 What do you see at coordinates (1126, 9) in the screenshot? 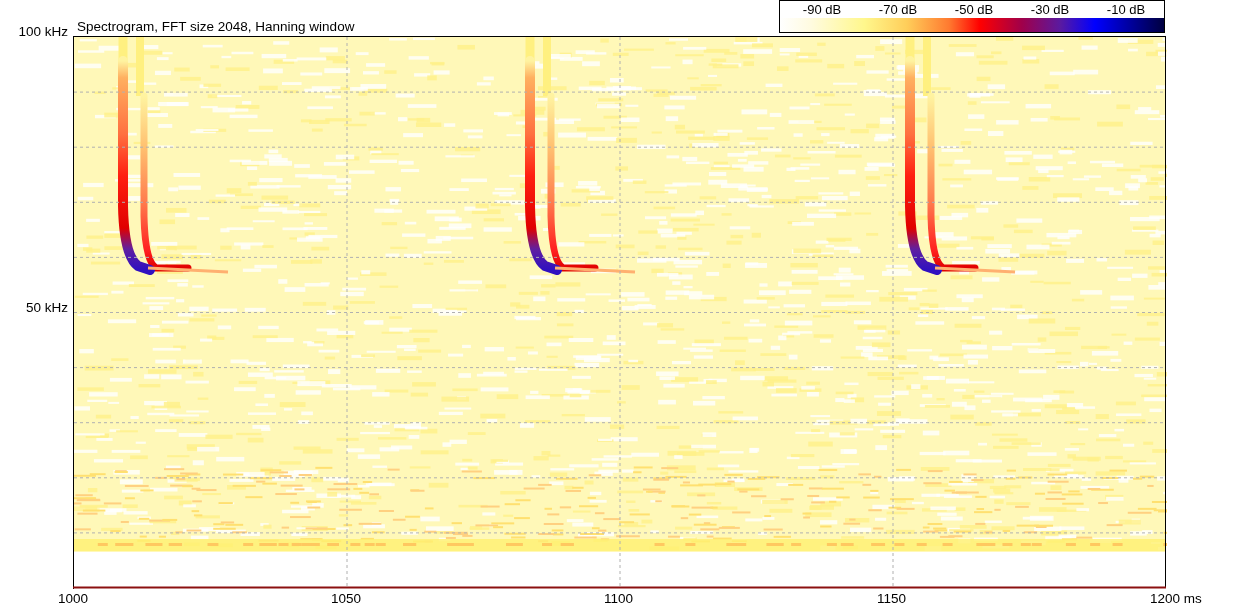
I see `scale-label: -10 dB` at bounding box center [1126, 9].